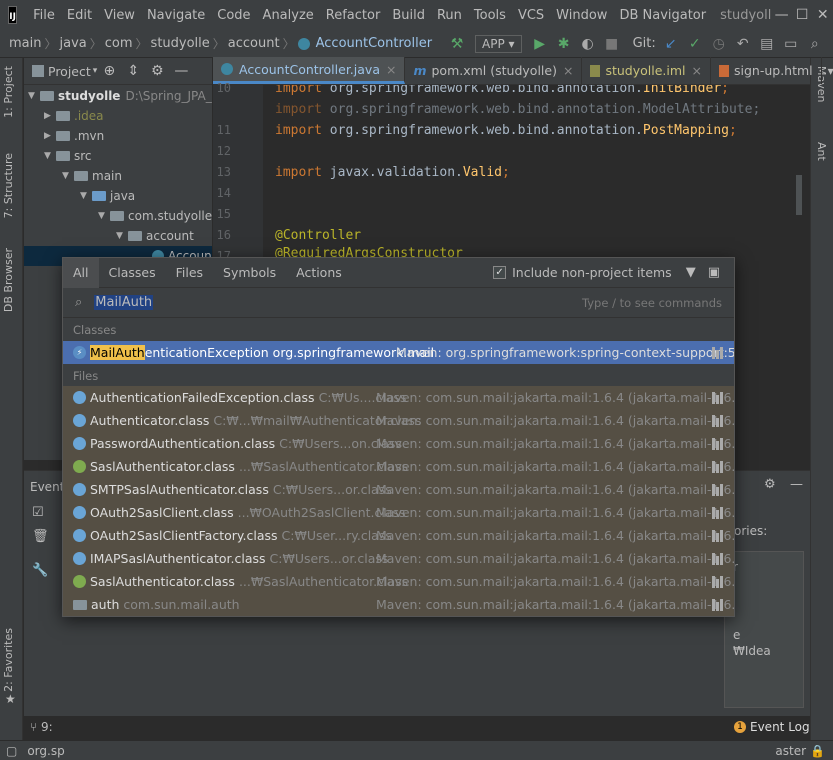  I want to click on chevron-down-icon: ▾, so click(827, 74).